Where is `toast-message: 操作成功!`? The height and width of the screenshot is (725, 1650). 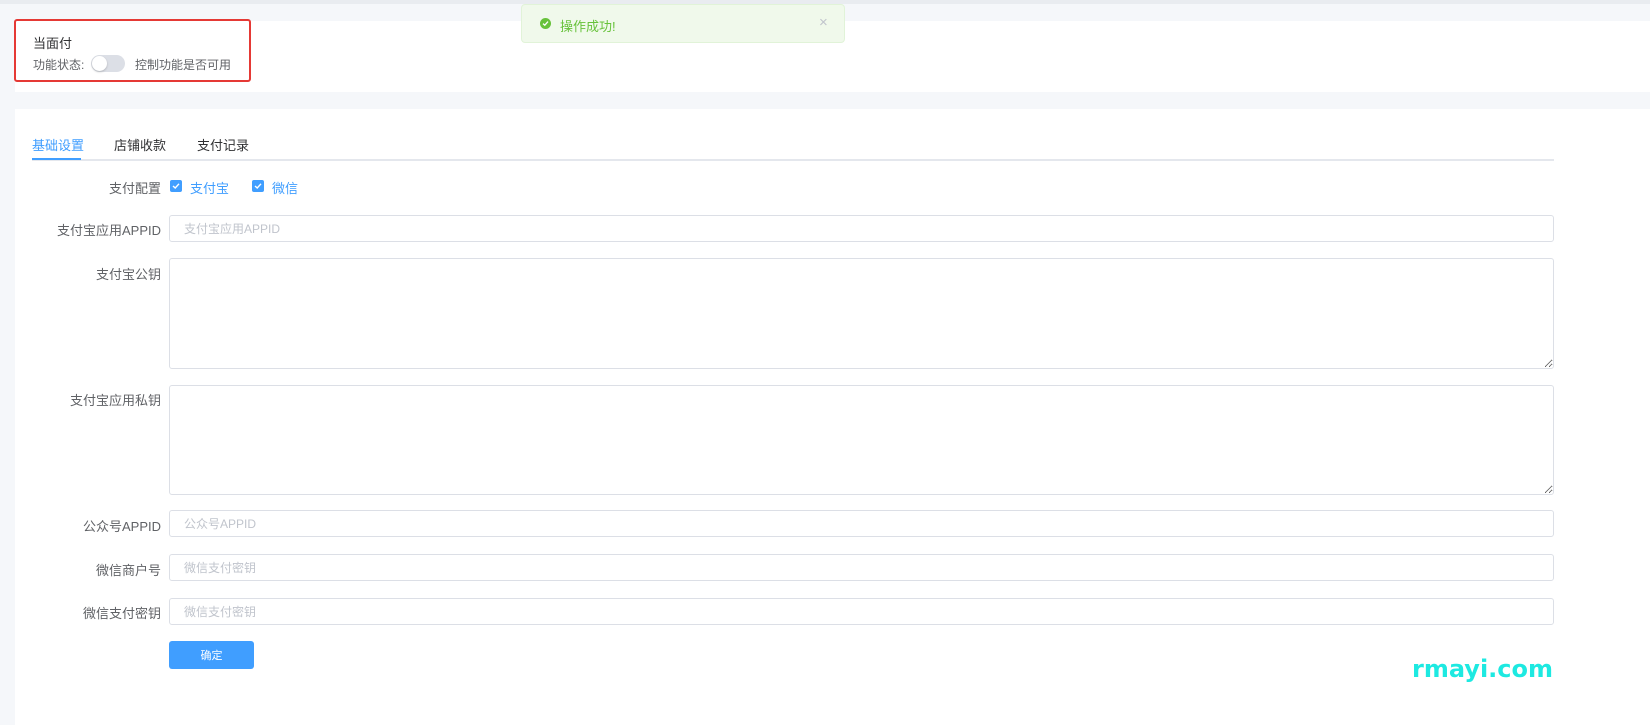
toast-message: 操作成功! is located at coordinates (588, 26).